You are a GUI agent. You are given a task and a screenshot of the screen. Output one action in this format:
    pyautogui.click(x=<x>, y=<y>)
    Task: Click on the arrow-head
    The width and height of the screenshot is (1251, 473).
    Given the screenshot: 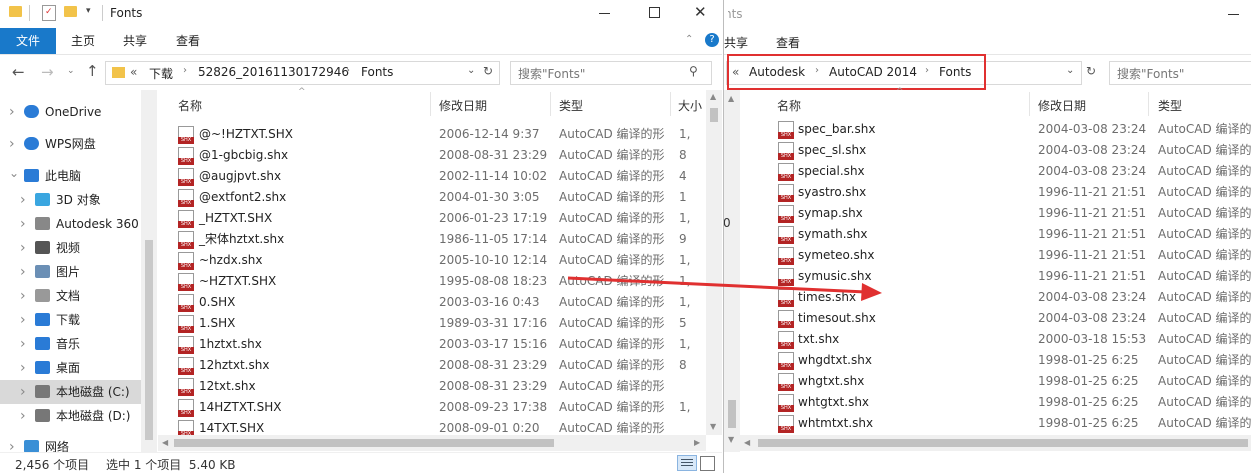 What is the action you would take?
    pyautogui.click(x=871, y=292)
    